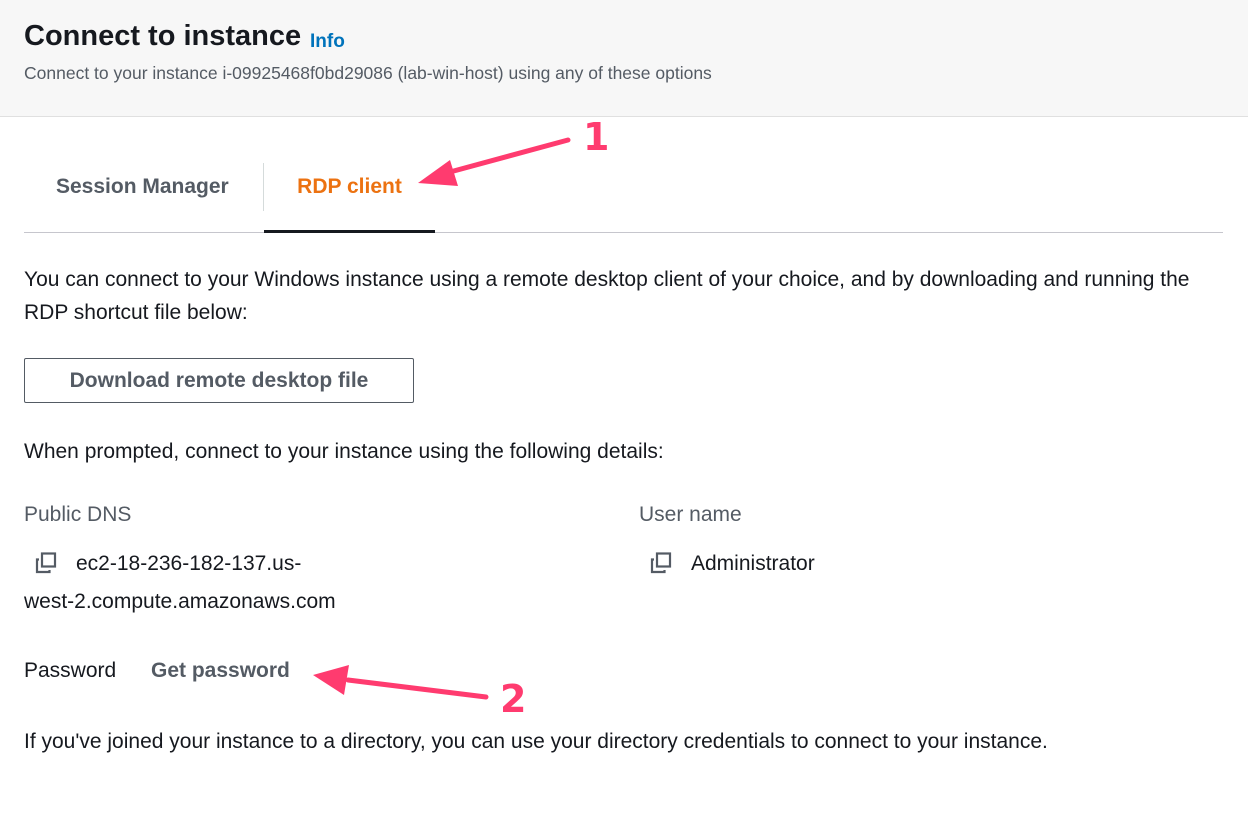 The width and height of the screenshot is (1248, 814). Describe the element at coordinates (442, 418) in the screenshot. I see `annotation-arrows` at that location.